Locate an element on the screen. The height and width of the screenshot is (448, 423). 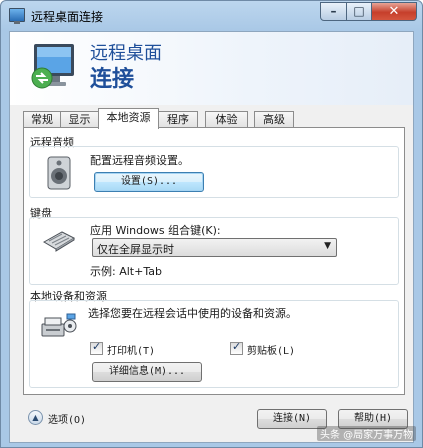
keyboard-icon is located at coordinates (59, 241).